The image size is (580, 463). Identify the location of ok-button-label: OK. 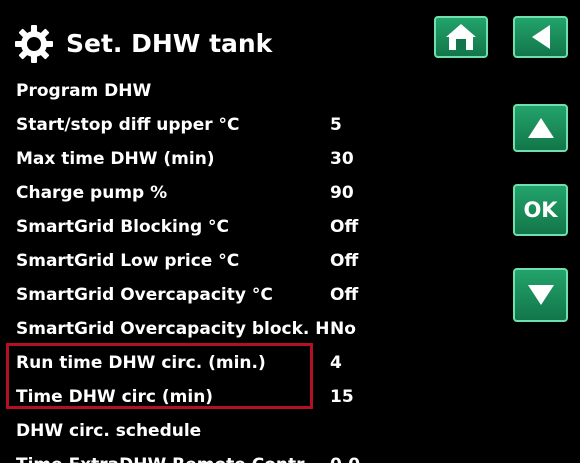
(540, 210).